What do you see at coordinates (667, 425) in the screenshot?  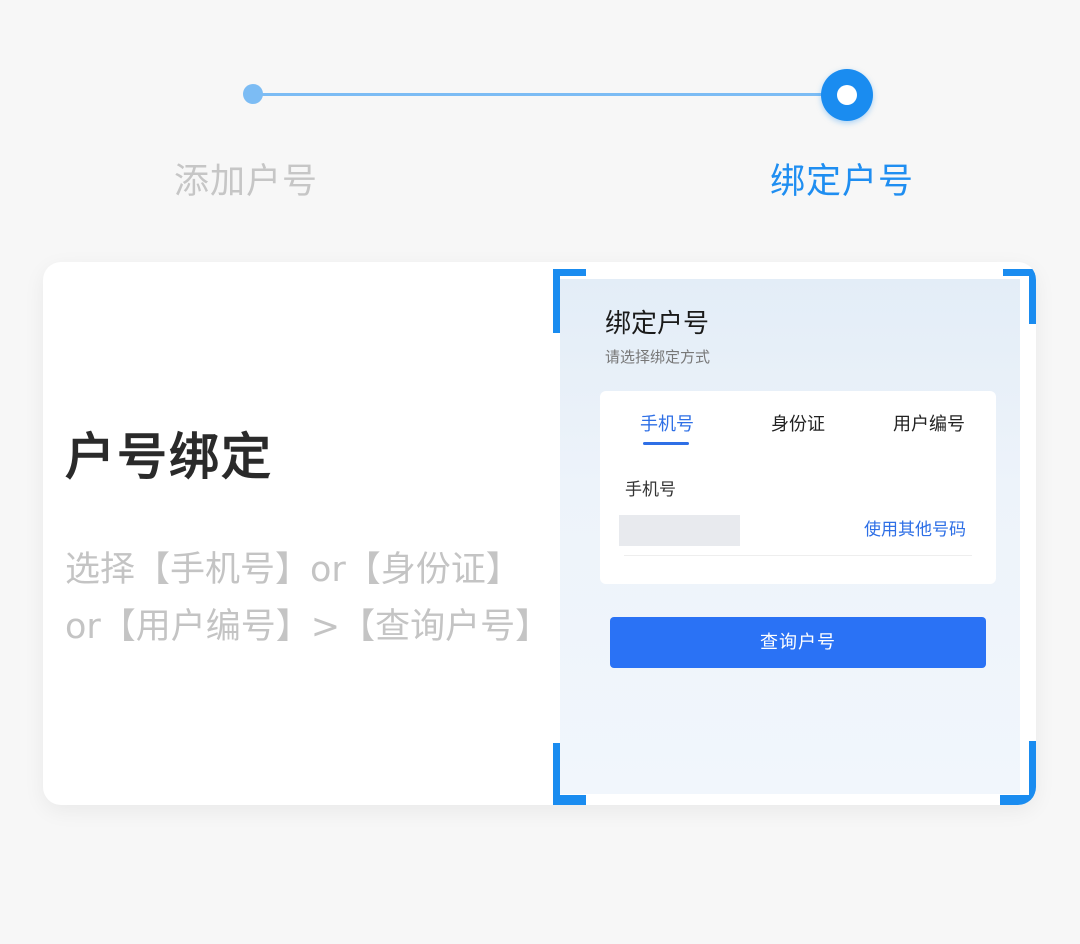 I see `tab-phone: 手机号` at bounding box center [667, 425].